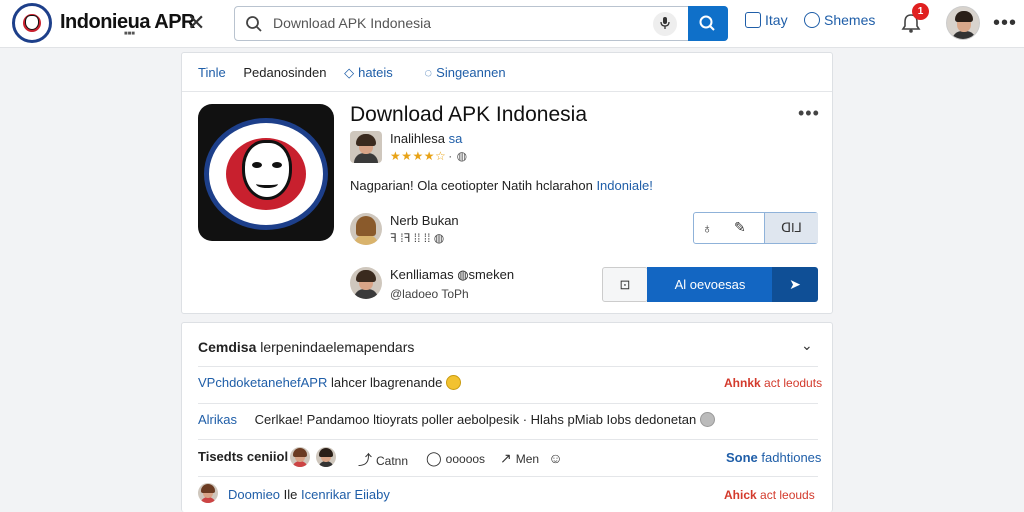  I want to click on brand-logo-icon, so click(32, 23).